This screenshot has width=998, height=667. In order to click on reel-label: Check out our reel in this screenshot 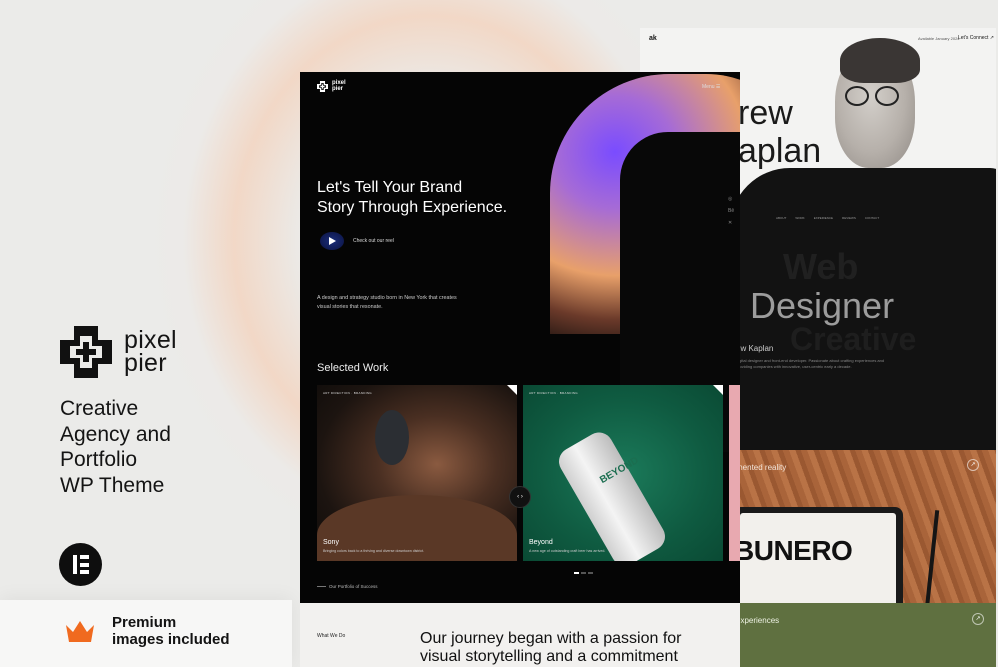, I will do `click(373, 241)`.